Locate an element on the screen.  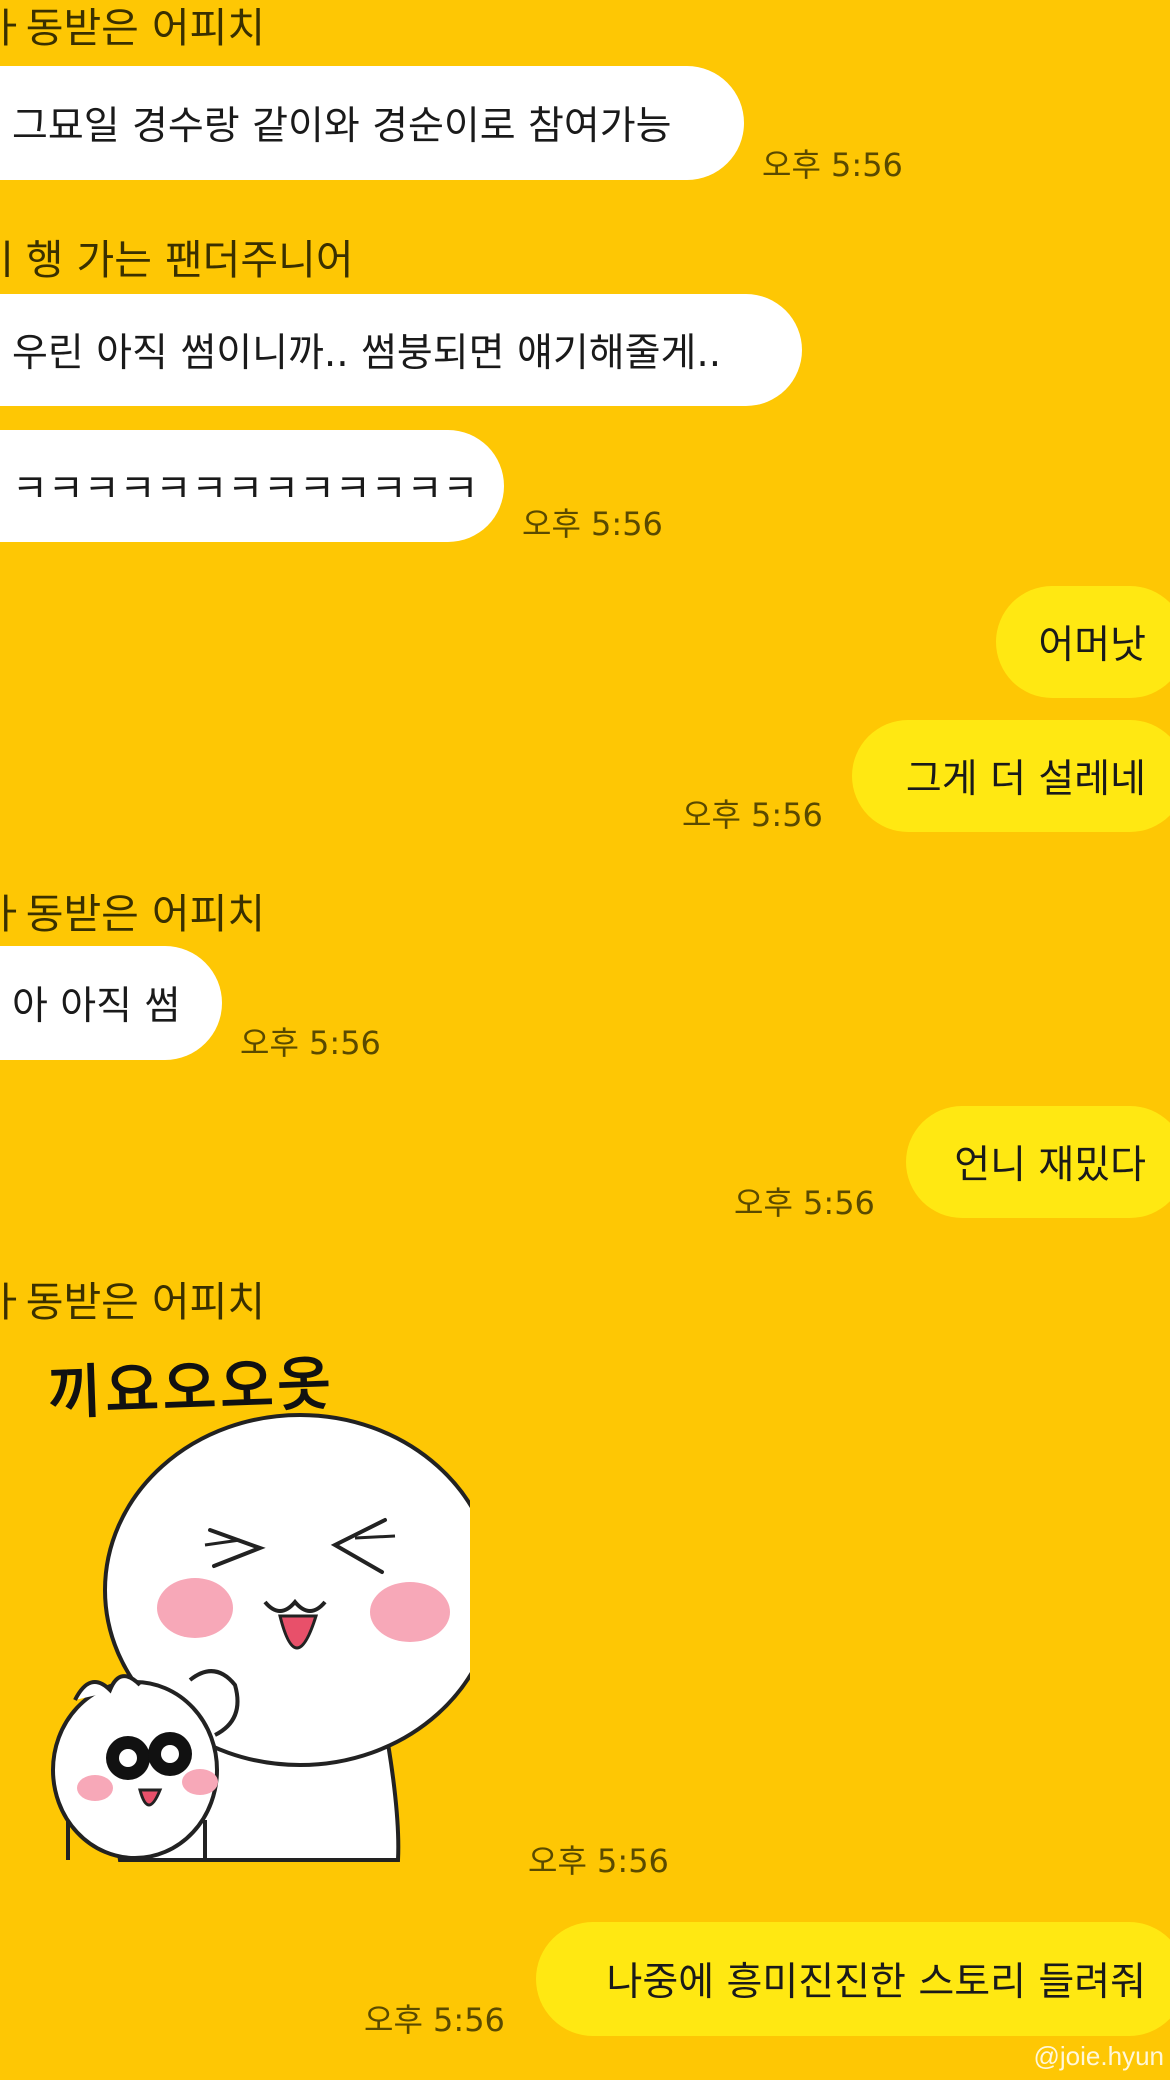
outgoing-message-bubble: 언니 재밌다 is located at coordinates (1038, 1162).